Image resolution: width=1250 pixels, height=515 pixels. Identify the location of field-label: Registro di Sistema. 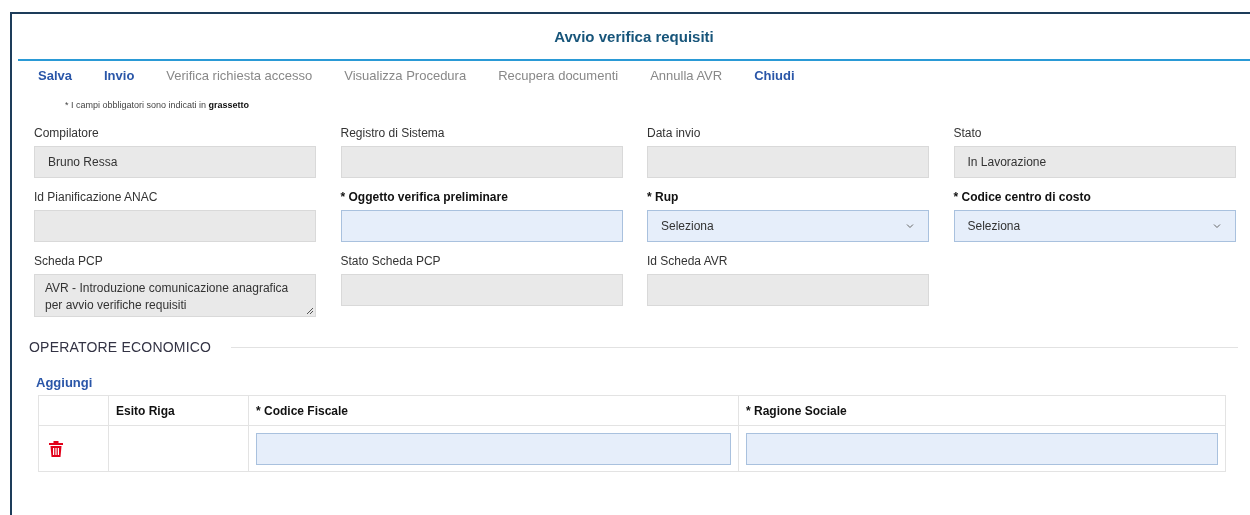
(393, 133).